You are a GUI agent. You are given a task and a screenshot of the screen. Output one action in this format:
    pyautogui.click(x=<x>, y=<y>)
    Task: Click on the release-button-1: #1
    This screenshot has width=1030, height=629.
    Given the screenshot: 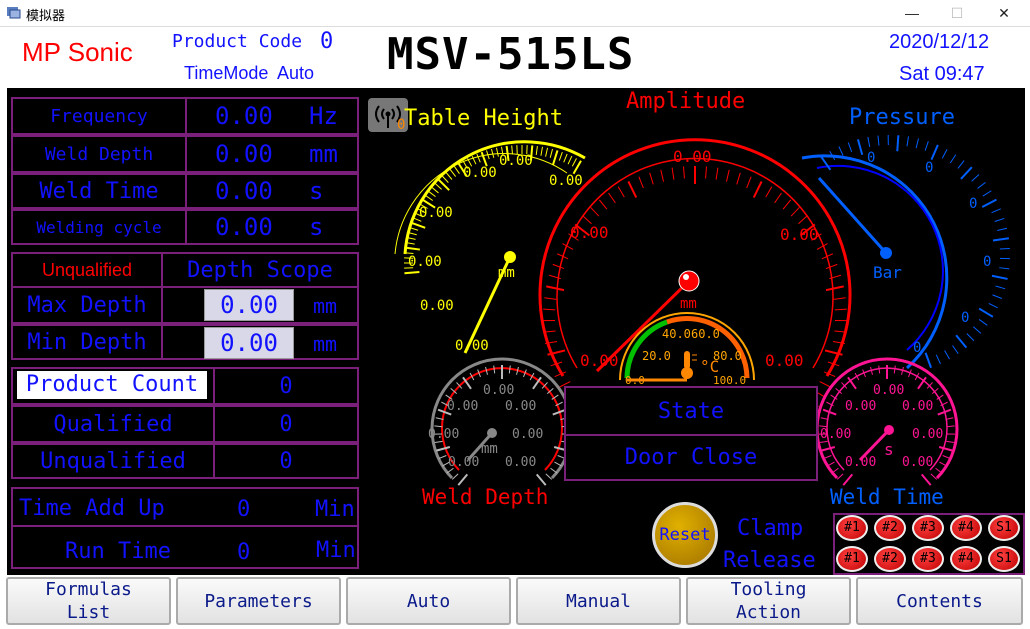 What is the action you would take?
    pyautogui.click(x=852, y=559)
    